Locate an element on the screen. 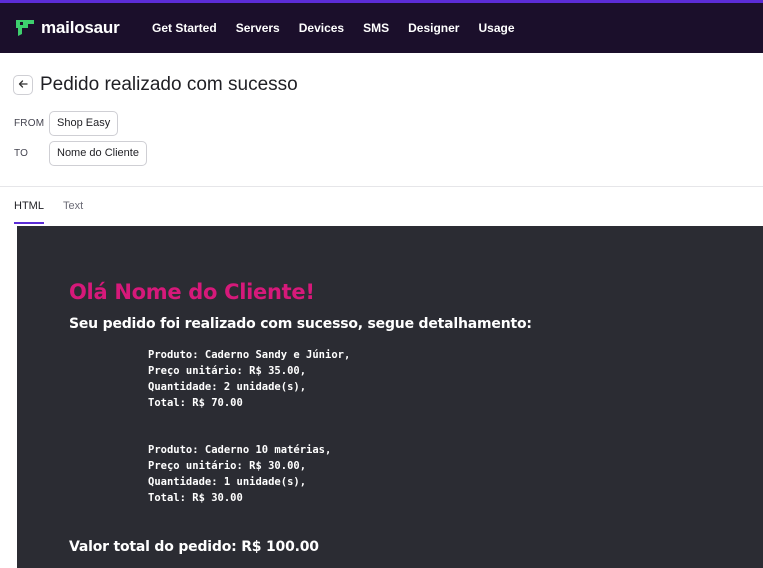 The width and height of the screenshot is (763, 568). brand-logo: mailosaur is located at coordinates (77, 28).